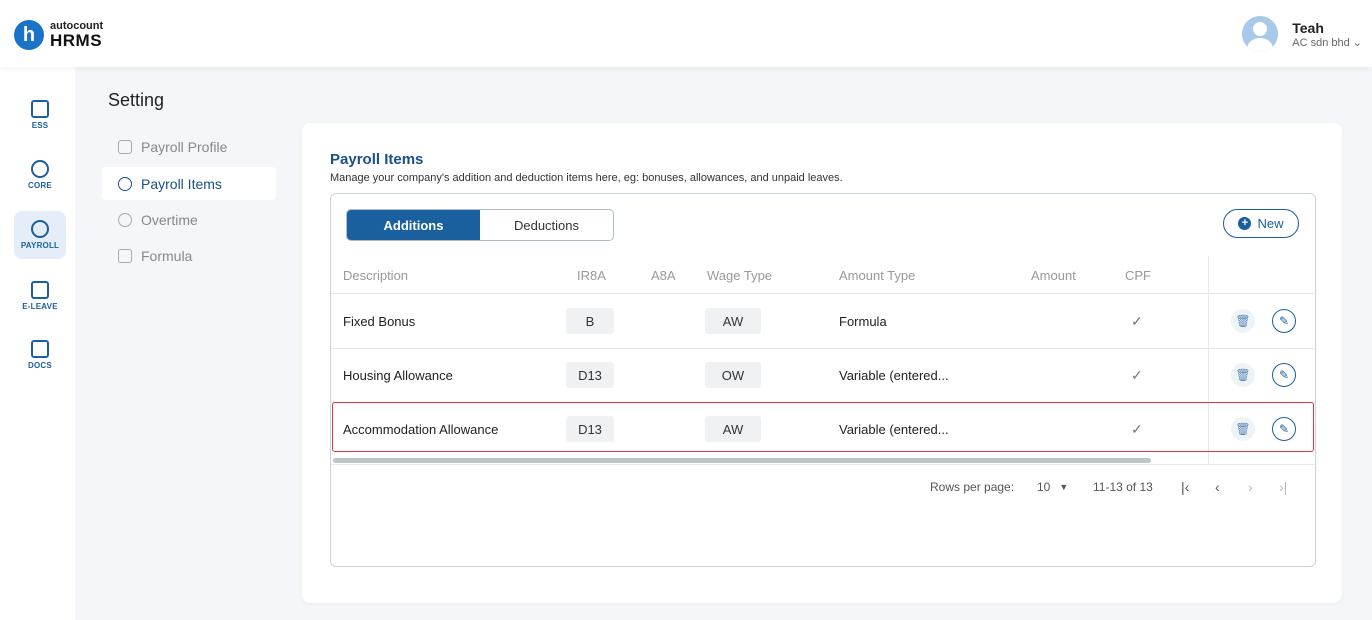 This screenshot has width=1372, height=620. What do you see at coordinates (1283, 487) in the screenshot?
I see `last-page-icon: ›|` at bounding box center [1283, 487].